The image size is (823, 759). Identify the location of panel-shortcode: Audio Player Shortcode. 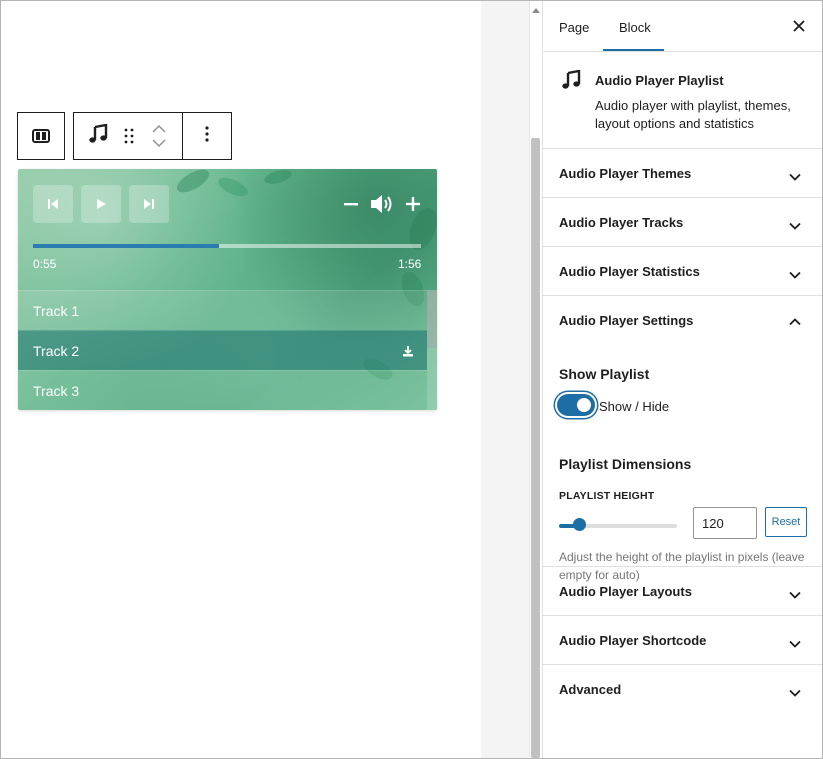
(682, 640).